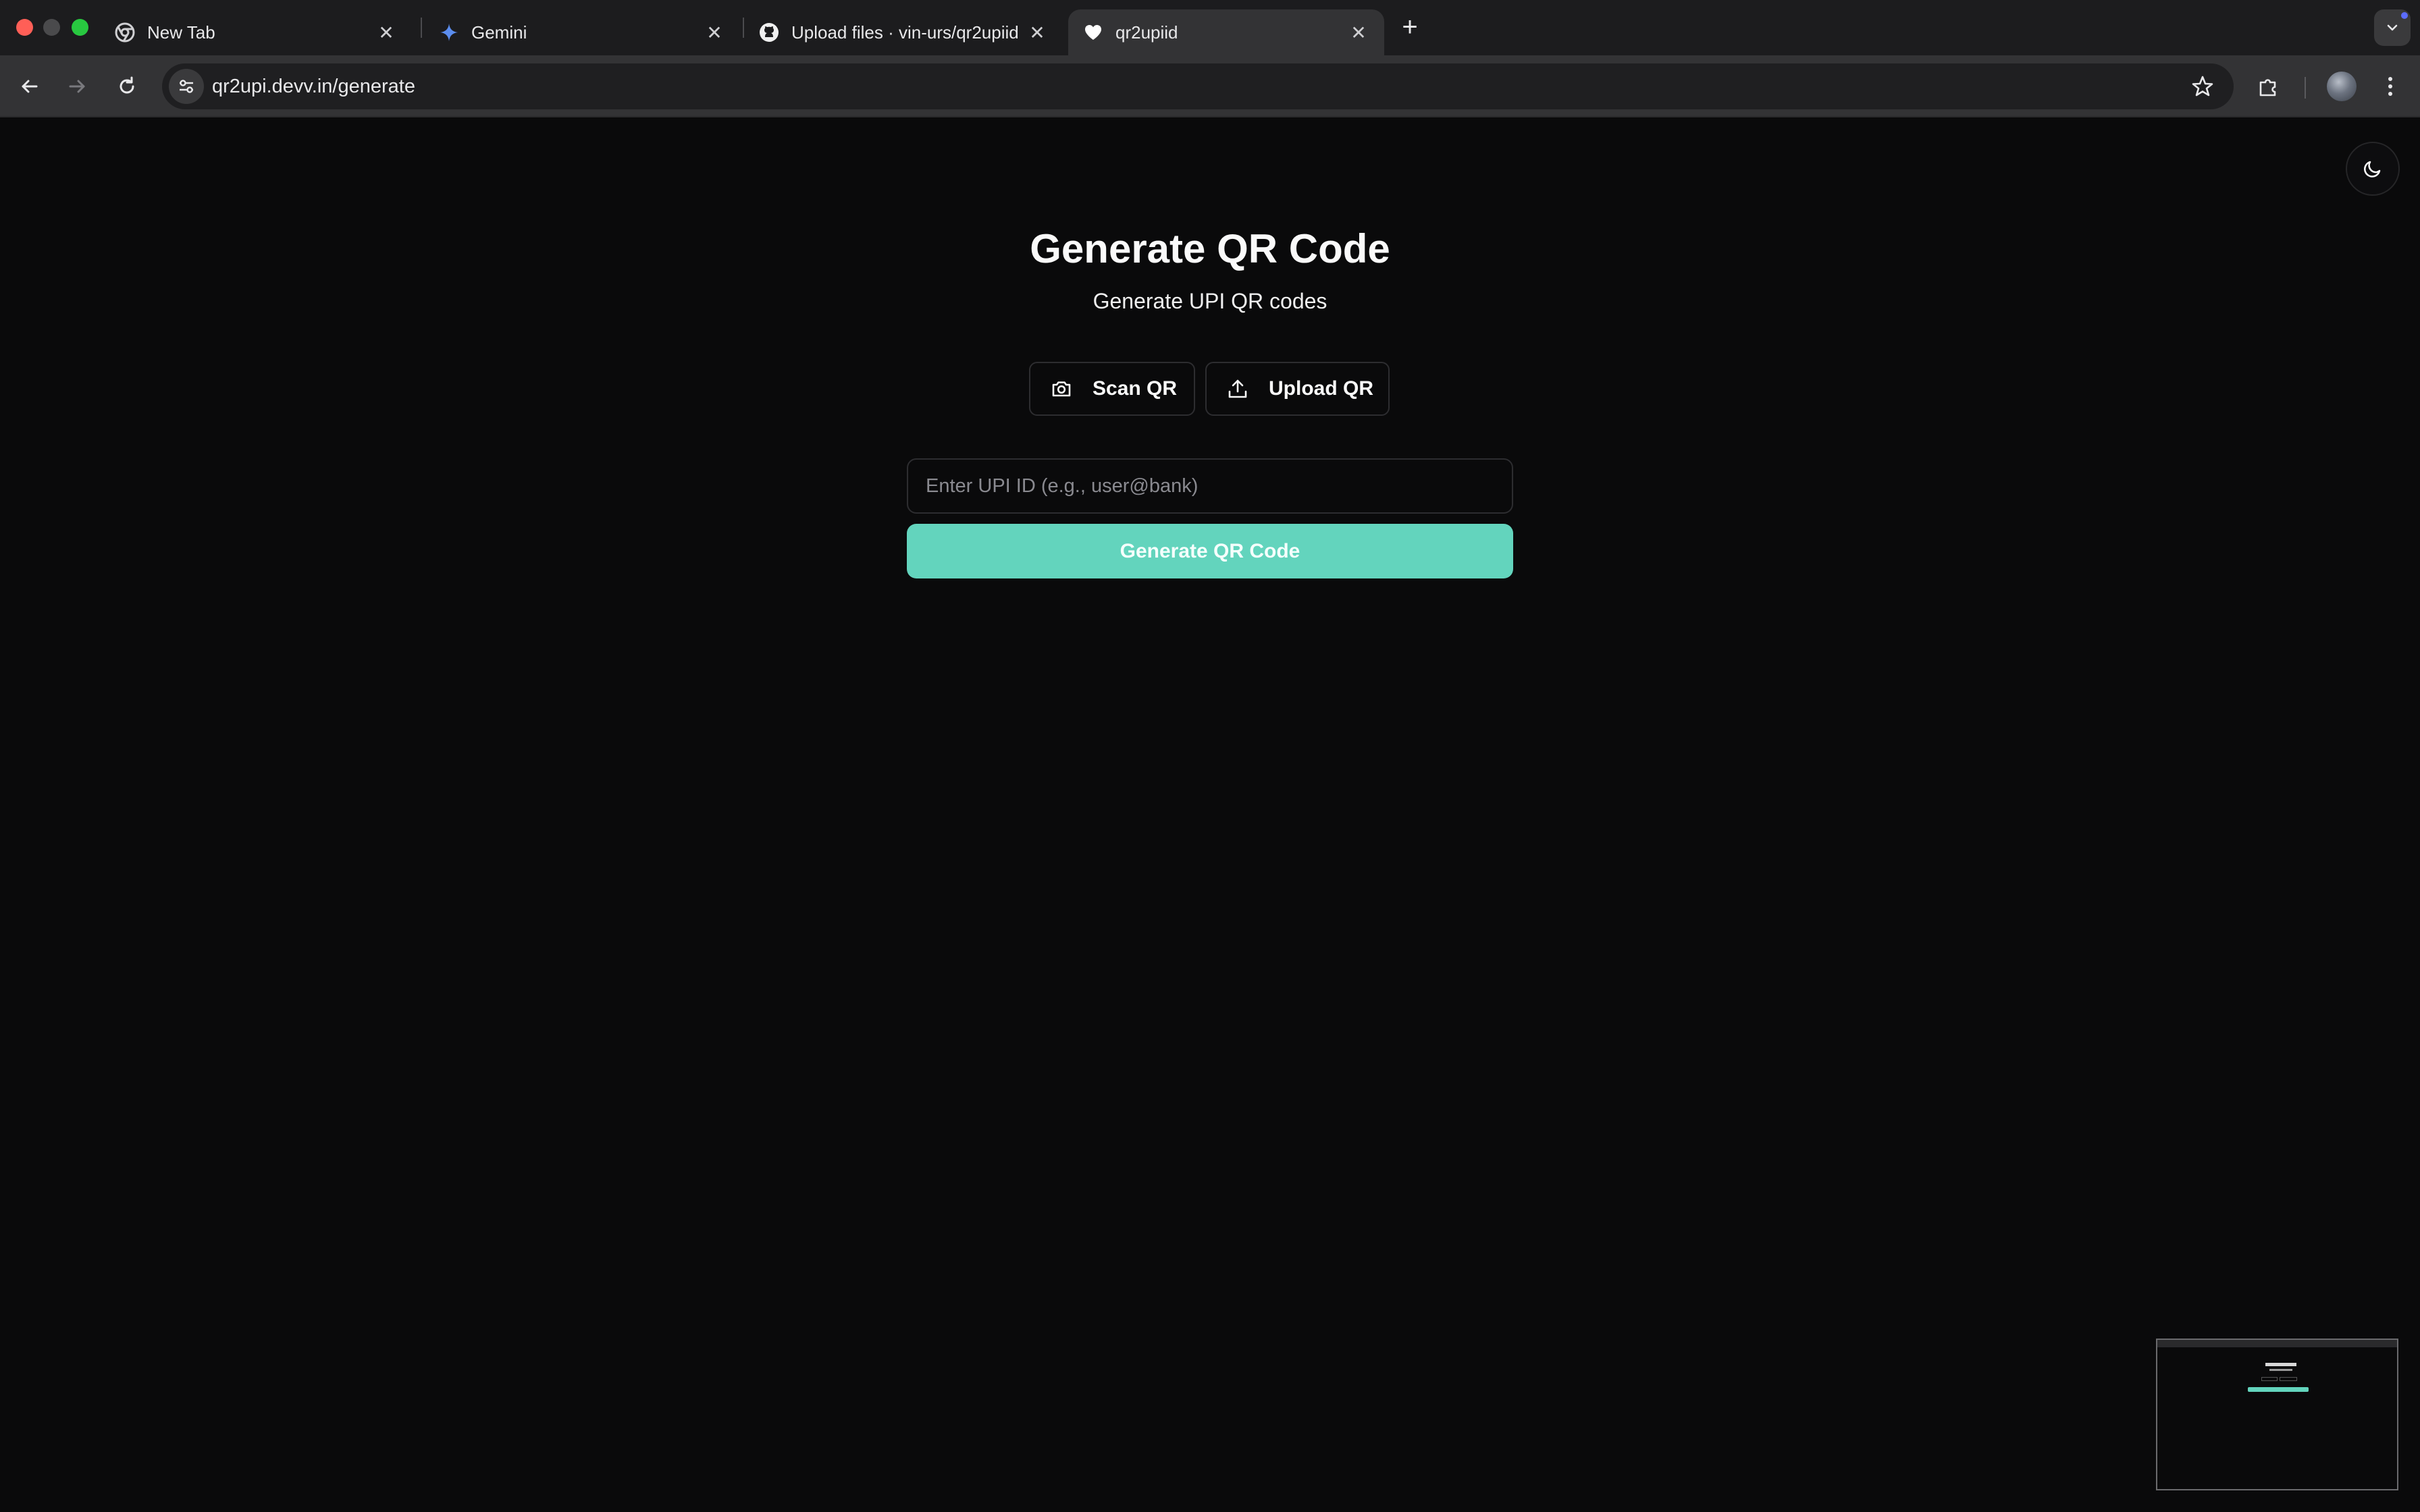  What do you see at coordinates (769, 32) in the screenshot?
I see `github-icon` at bounding box center [769, 32].